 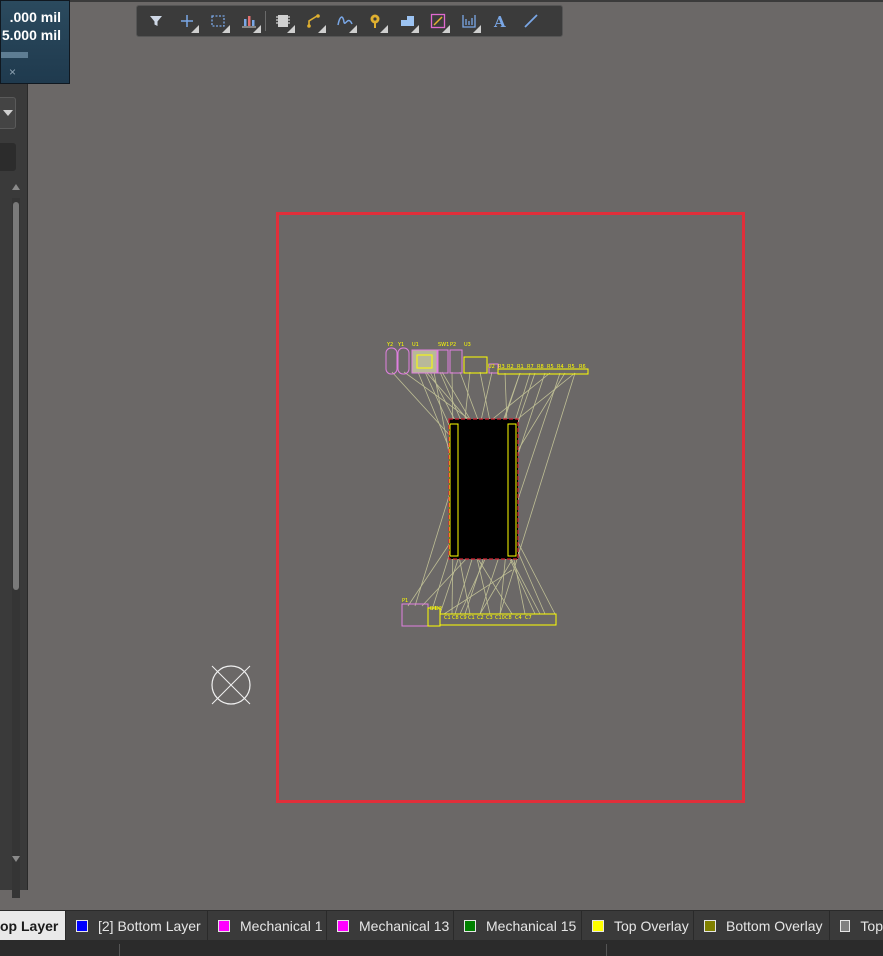 I want to click on layer-label: Mechanical 13, so click(x=404, y=926).